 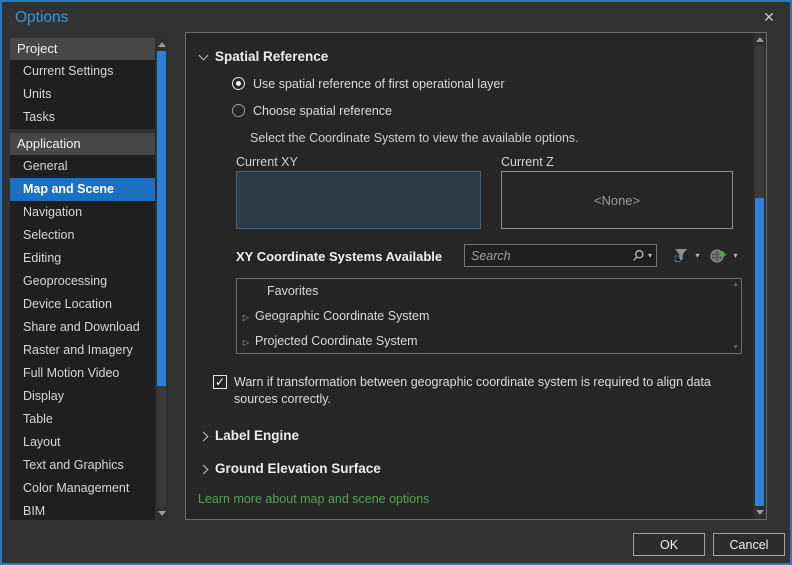 What do you see at coordinates (82, 235) in the screenshot?
I see `sidebar-item-selection: Selection` at bounding box center [82, 235].